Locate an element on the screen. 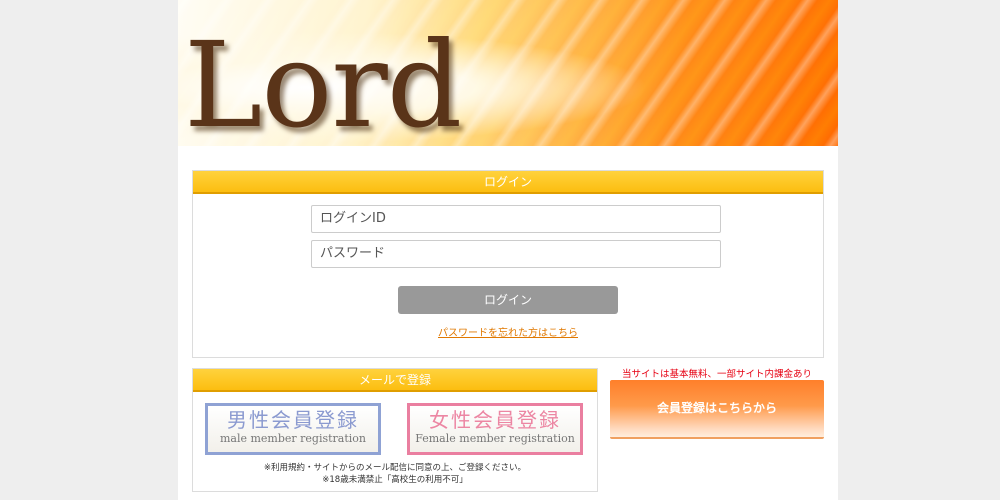  forgot-password-link: パスワードを忘れた方はこちら is located at coordinates (508, 331).